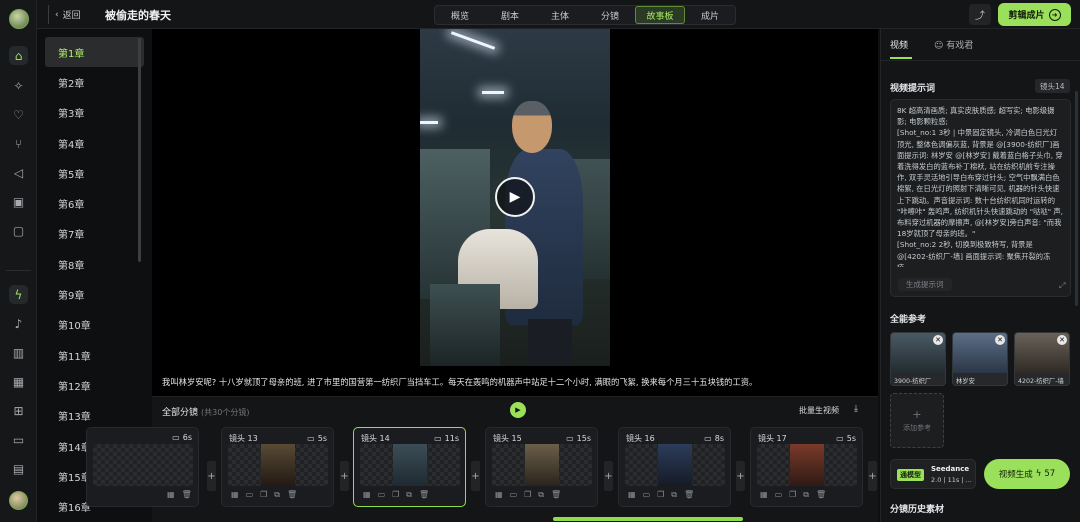 The width and height of the screenshot is (1080, 522). What do you see at coordinates (142, 467) in the screenshot?
I see `shot-card: ▭ 6s ▦ 🗑` at bounding box center [142, 467].